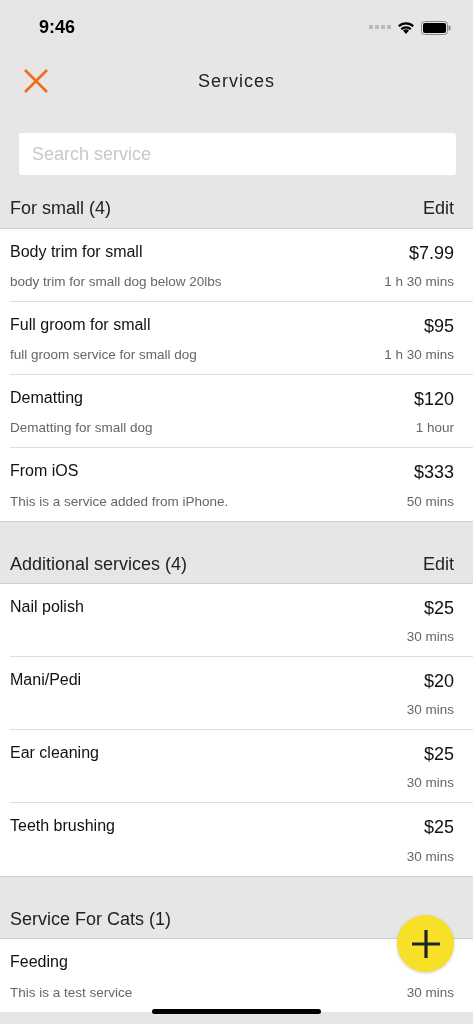 The image size is (473, 1024). What do you see at coordinates (406, 27) in the screenshot?
I see `wifi-icon` at bounding box center [406, 27].